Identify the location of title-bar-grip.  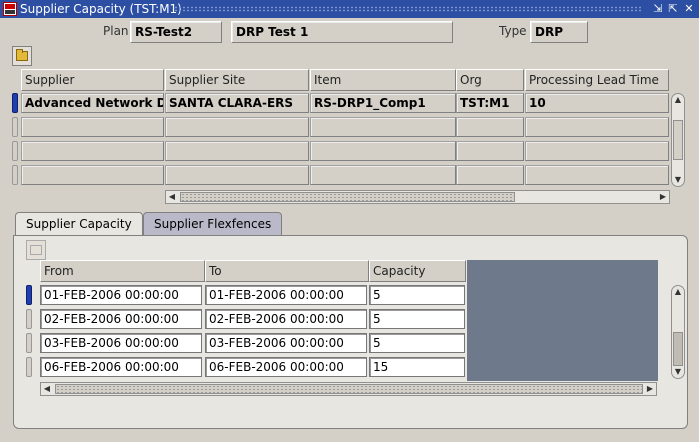
(408, 9).